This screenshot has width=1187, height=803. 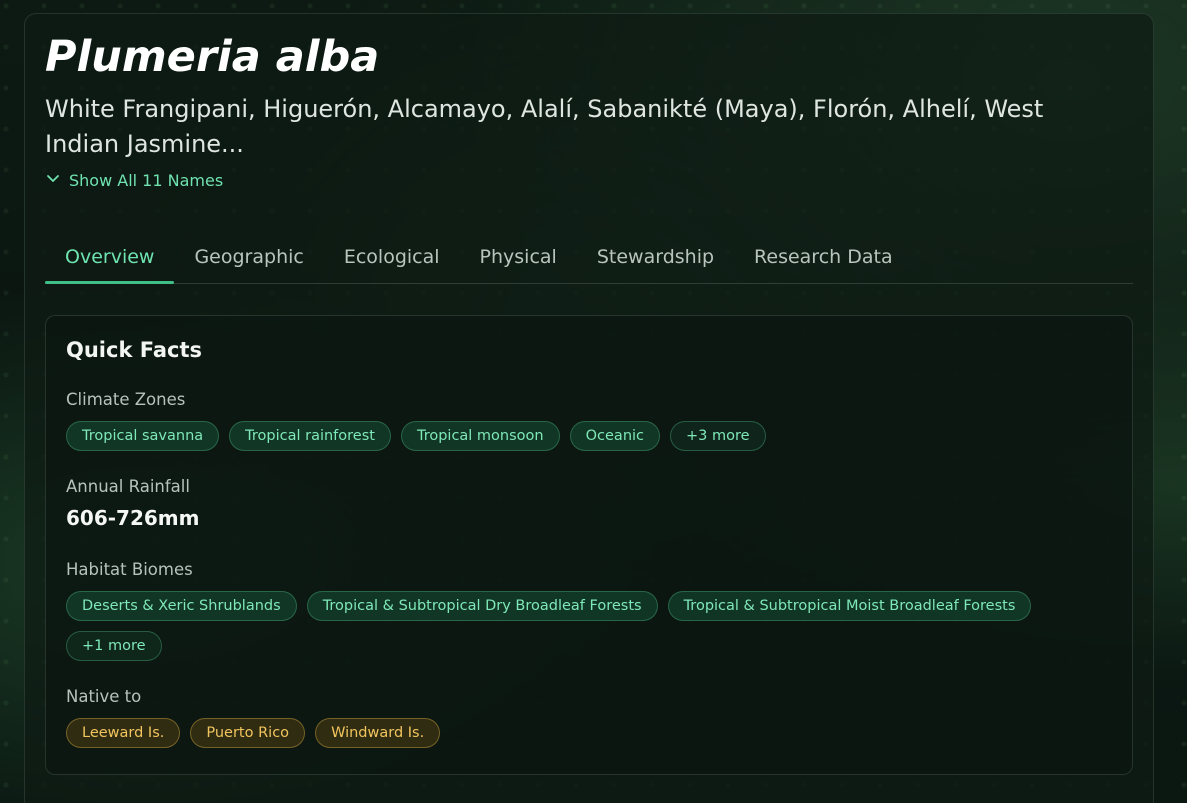 I want to click on climate-zone-chip: Tropical rainforest, so click(x=310, y=436).